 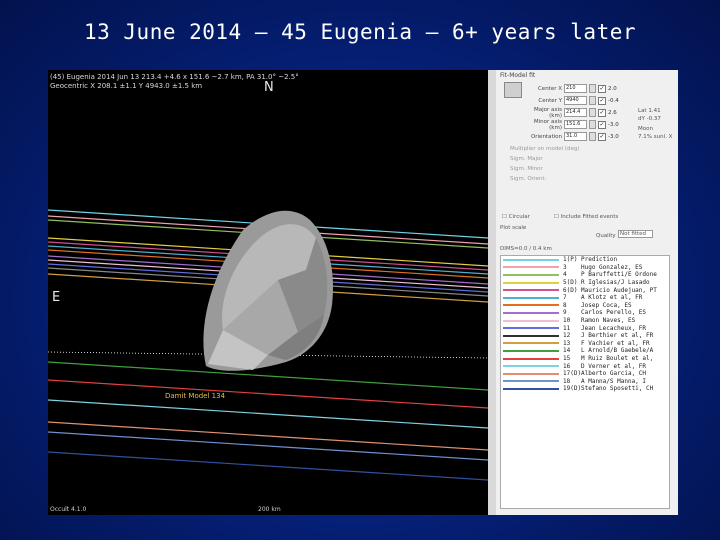 What do you see at coordinates (615, 343) in the screenshot?
I see `legend-observer: F Vachier et al, FR` at bounding box center [615, 343].